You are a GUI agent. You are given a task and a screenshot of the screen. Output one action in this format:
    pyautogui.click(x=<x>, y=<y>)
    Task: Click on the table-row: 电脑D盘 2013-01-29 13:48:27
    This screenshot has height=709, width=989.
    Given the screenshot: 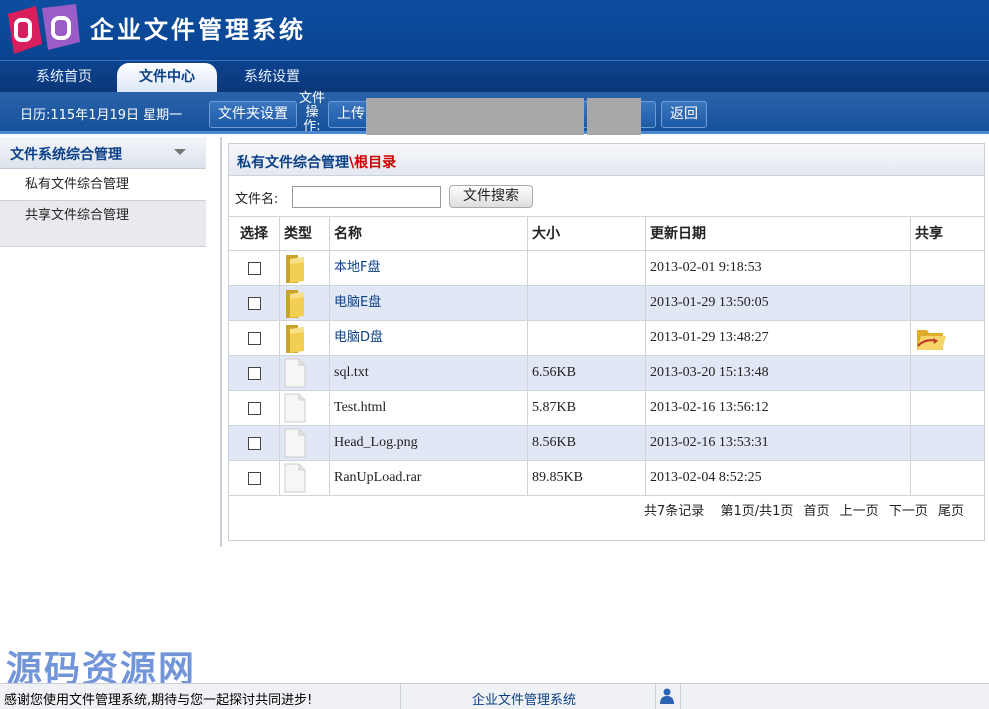 What is the action you would take?
    pyautogui.click(x=606, y=338)
    